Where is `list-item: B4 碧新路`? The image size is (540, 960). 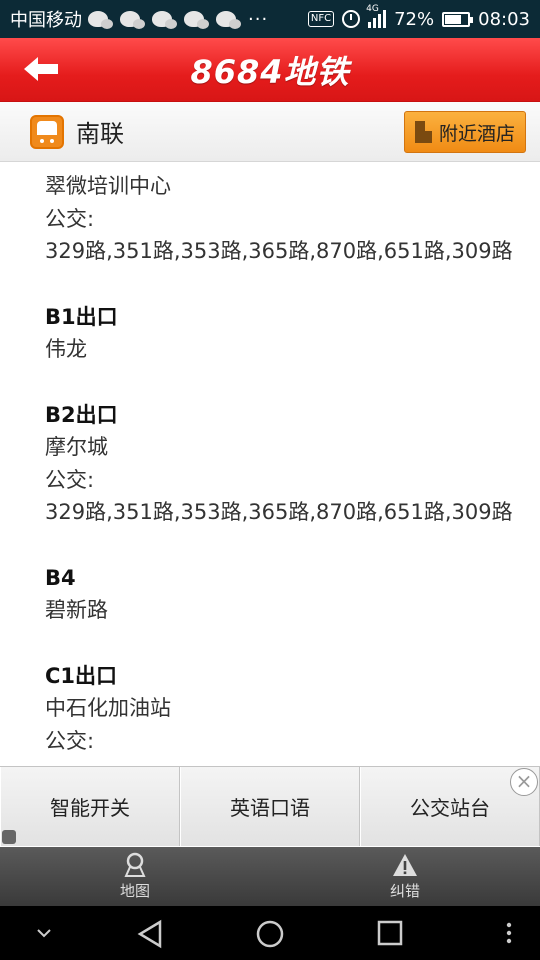
list-item: B4 碧新路 is located at coordinates (285, 594).